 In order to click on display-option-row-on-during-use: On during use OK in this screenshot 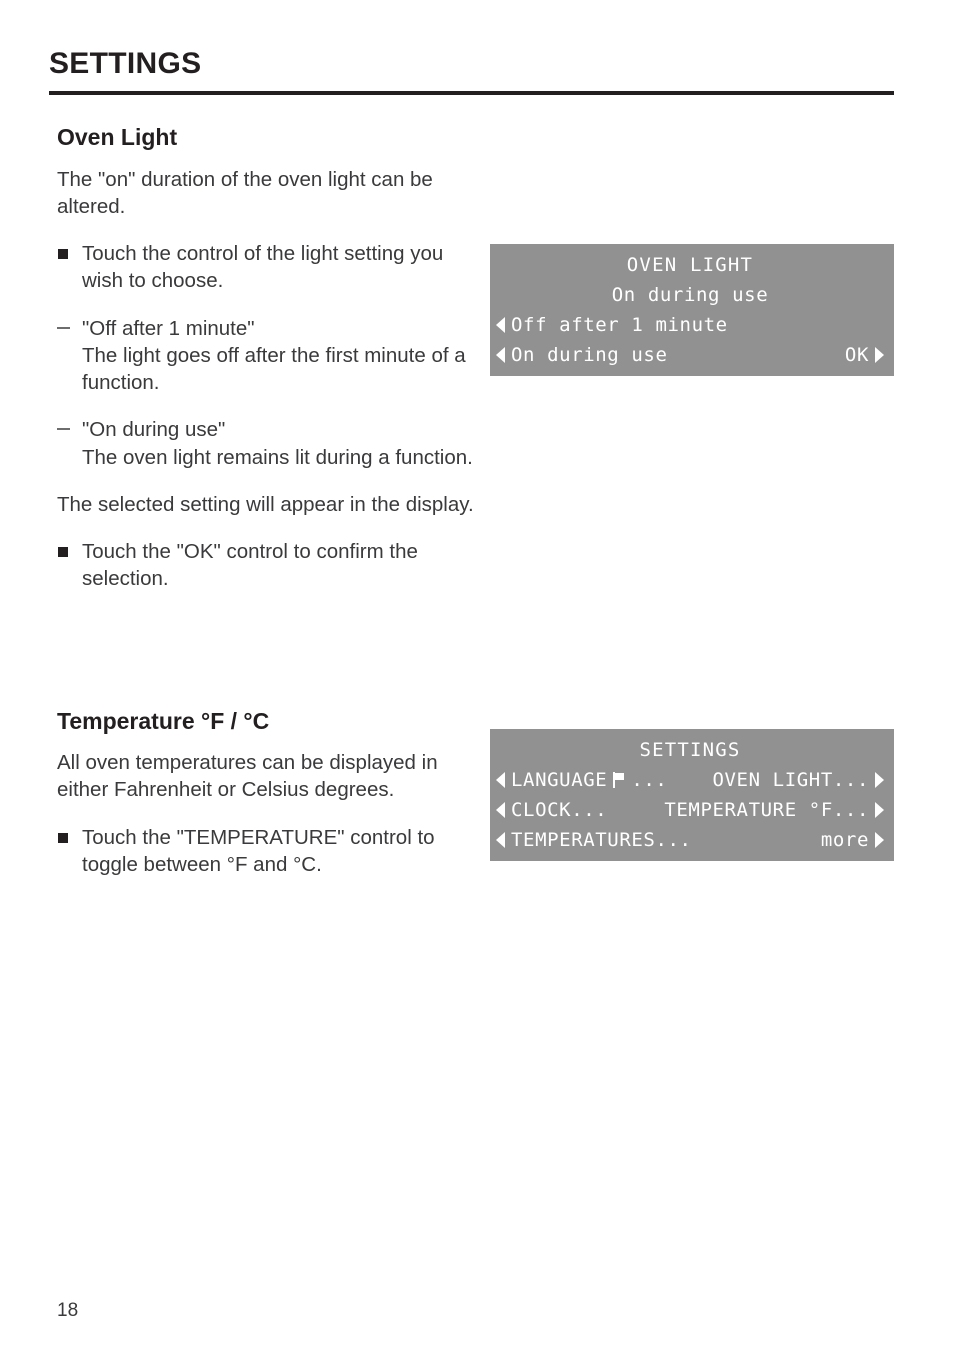, I will do `click(690, 355)`.